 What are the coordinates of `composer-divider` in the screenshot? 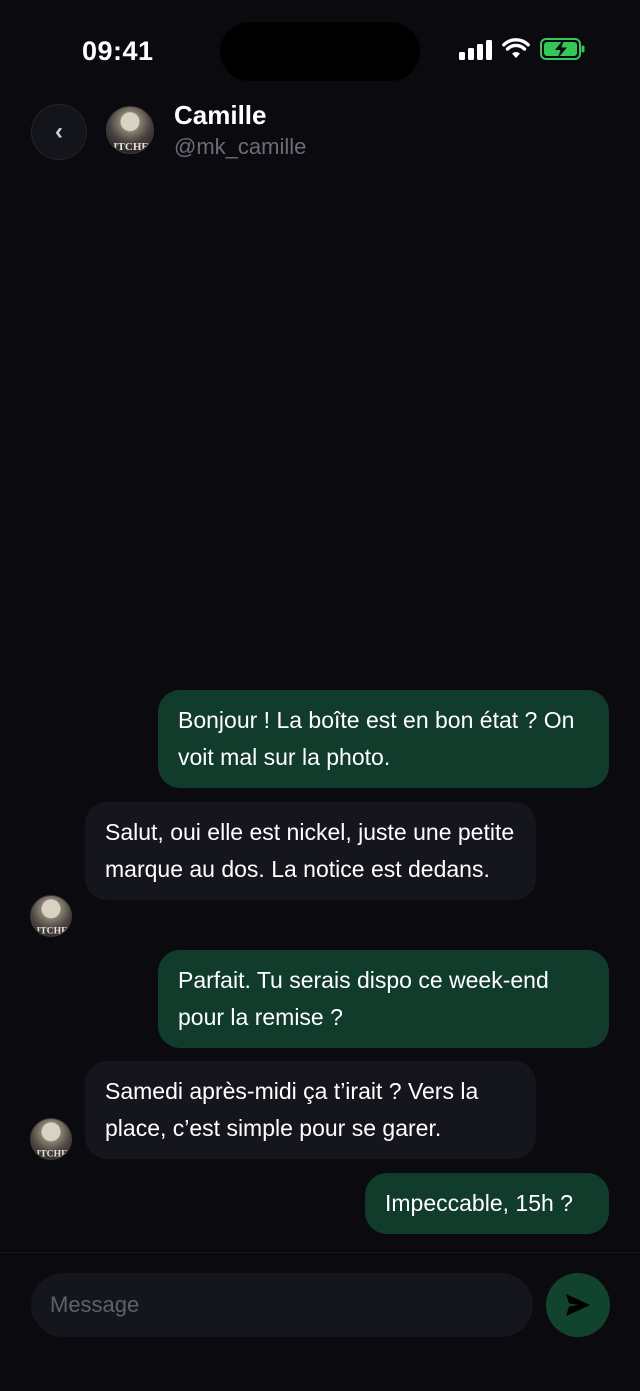 It's located at (320, 1252).